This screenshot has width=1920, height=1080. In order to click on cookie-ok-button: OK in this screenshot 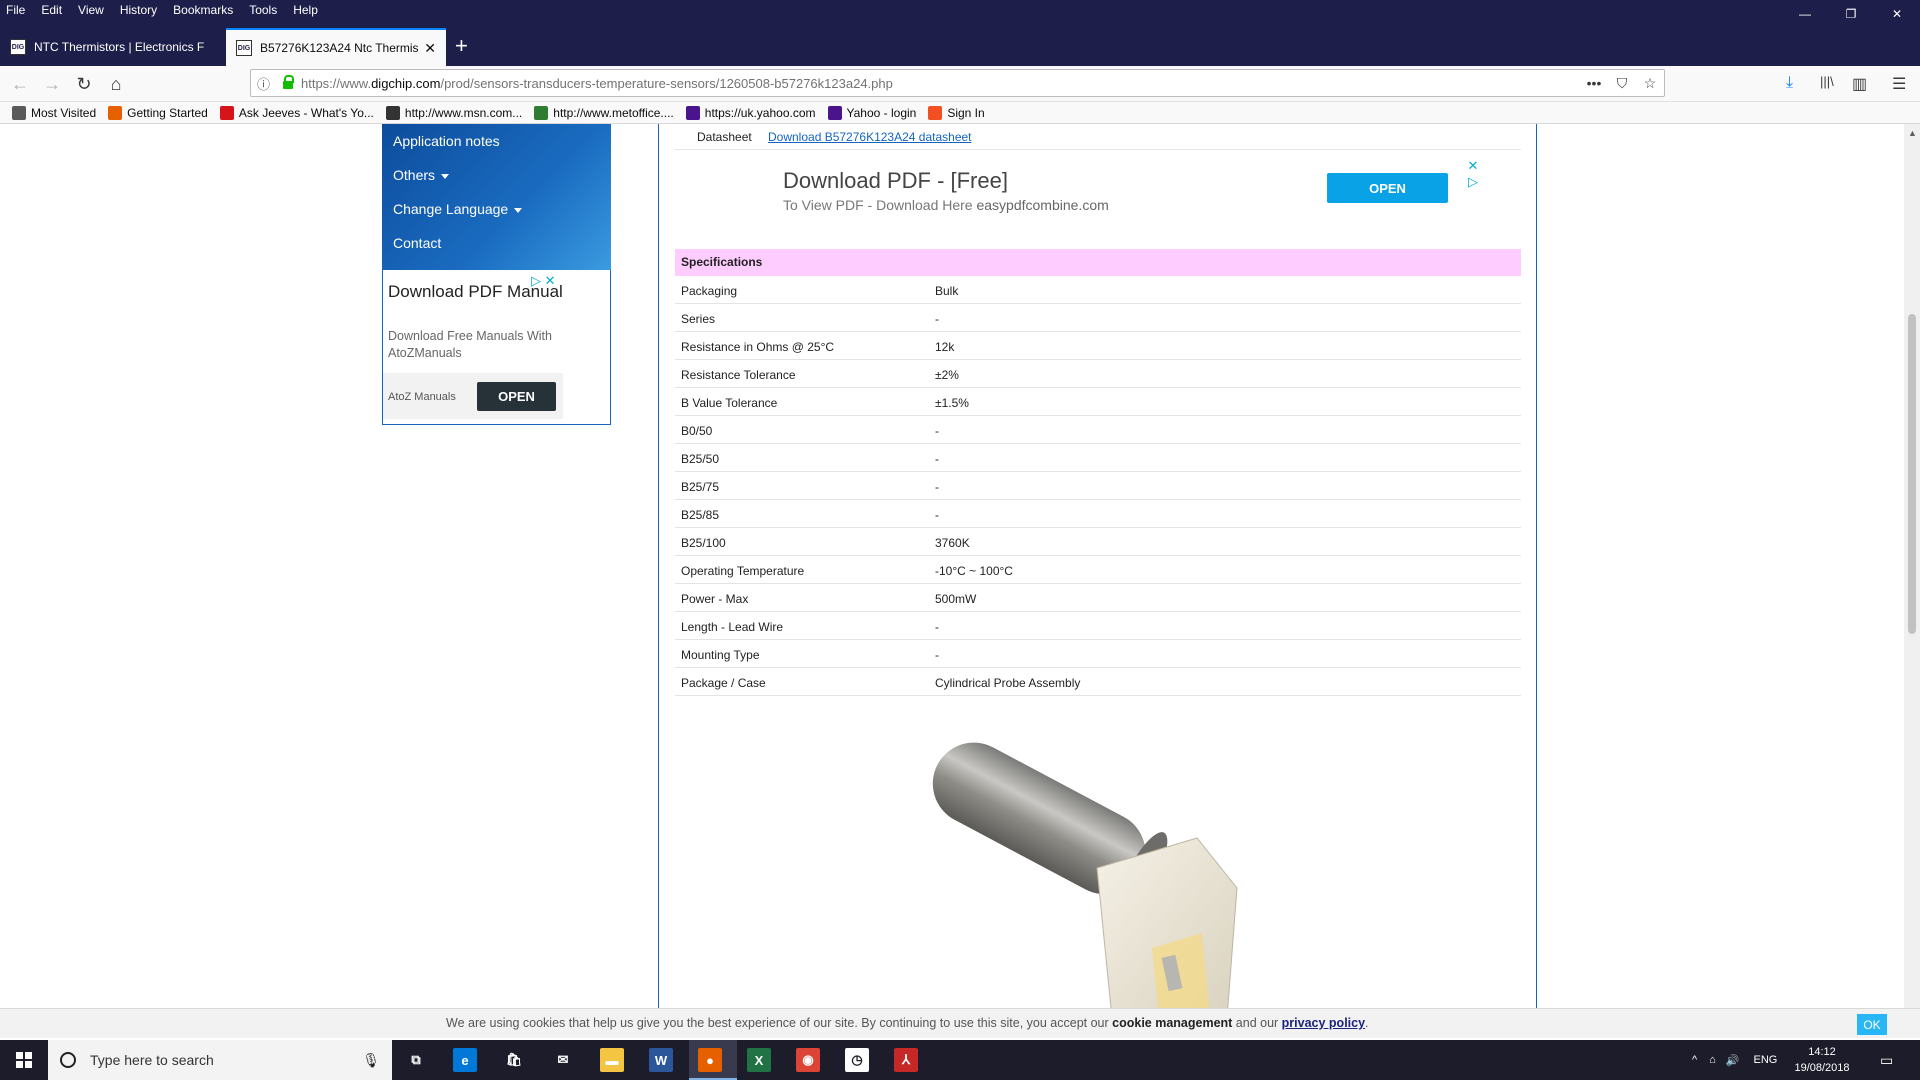, I will do `click(1872, 1024)`.